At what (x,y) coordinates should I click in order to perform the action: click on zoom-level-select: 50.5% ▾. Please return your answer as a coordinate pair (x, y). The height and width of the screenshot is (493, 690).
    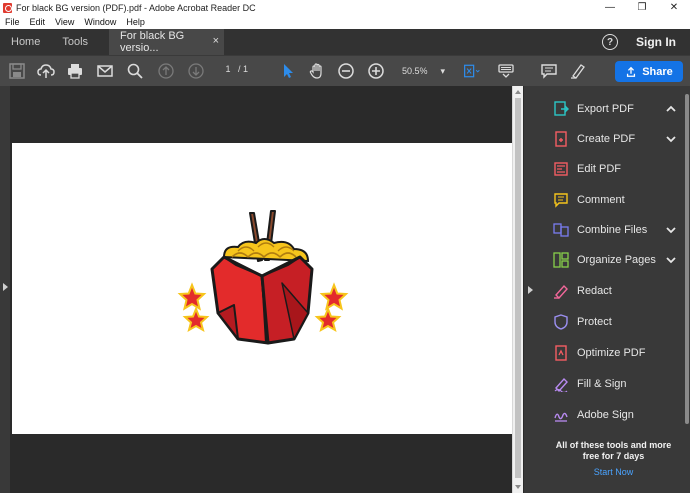
    Looking at the image, I should click on (422, 71).